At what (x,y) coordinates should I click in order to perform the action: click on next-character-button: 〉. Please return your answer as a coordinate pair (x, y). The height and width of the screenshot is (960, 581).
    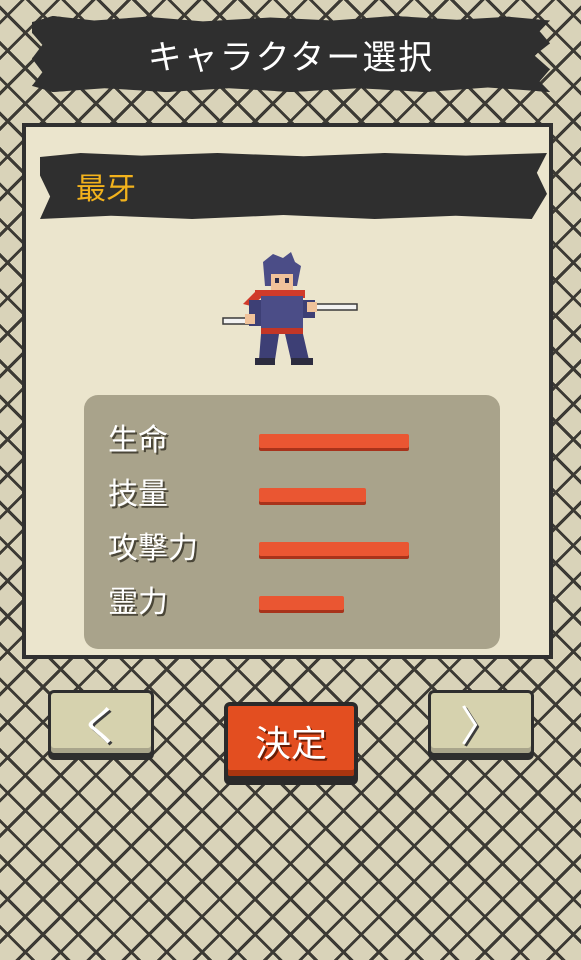
    Looking at the image, I should click on (481, 723).